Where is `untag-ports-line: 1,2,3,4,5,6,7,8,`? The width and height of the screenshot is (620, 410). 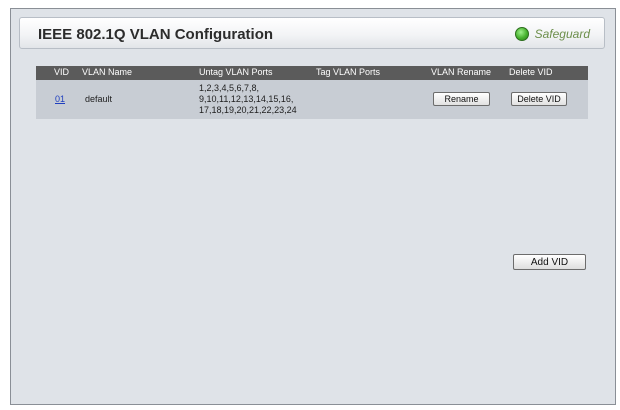
untag-ports-line: 1,2,3,4,5,6,7,8, is located at coordinates (229, 88).